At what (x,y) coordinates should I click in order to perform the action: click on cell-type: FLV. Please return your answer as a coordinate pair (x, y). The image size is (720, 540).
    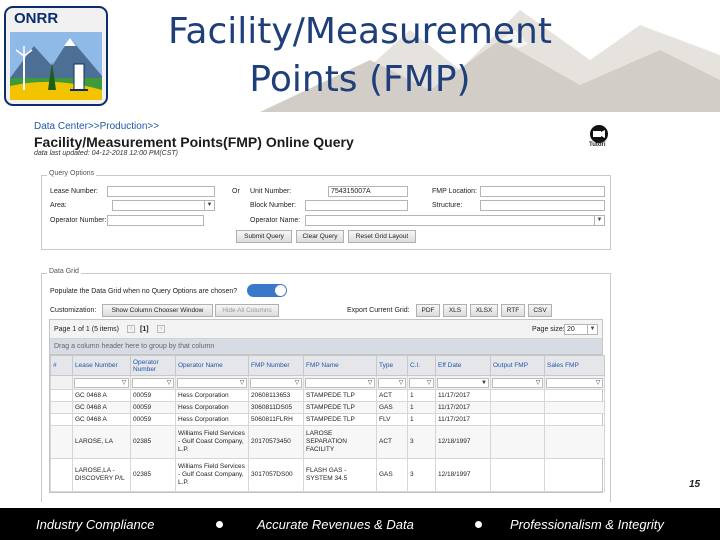
    Looking at the image, I should click on (392, 419).